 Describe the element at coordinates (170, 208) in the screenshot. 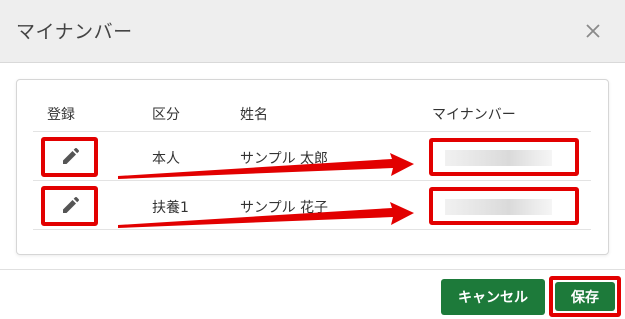

I see `row-2-category: 扶養1` at that location.